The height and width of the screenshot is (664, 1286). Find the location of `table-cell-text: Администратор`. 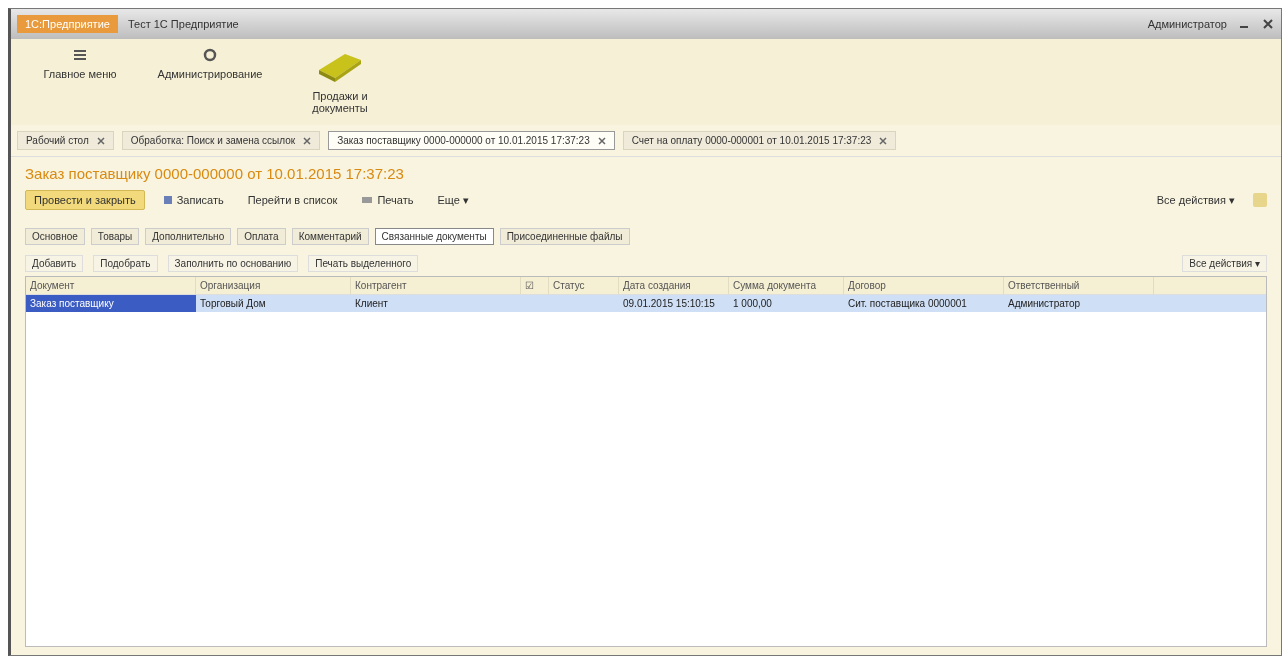

table-cell-text: Администратор is located at coordinates (1044, 304).